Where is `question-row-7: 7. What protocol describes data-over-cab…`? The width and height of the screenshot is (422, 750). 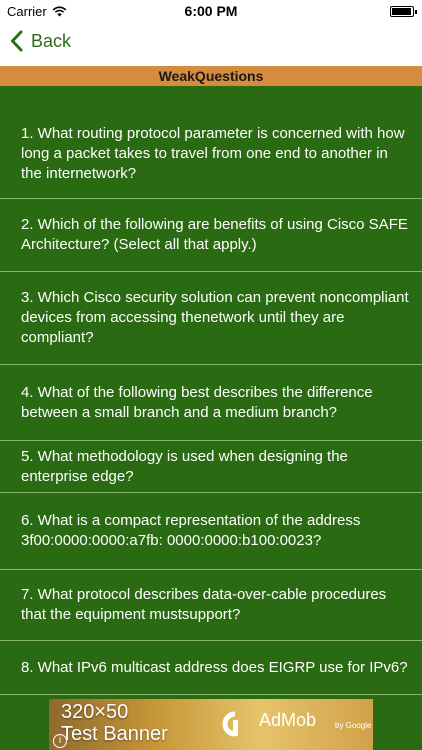 question-row-7: 7. What protocol describes data-over-cab… is located at coordinates (211, 605).